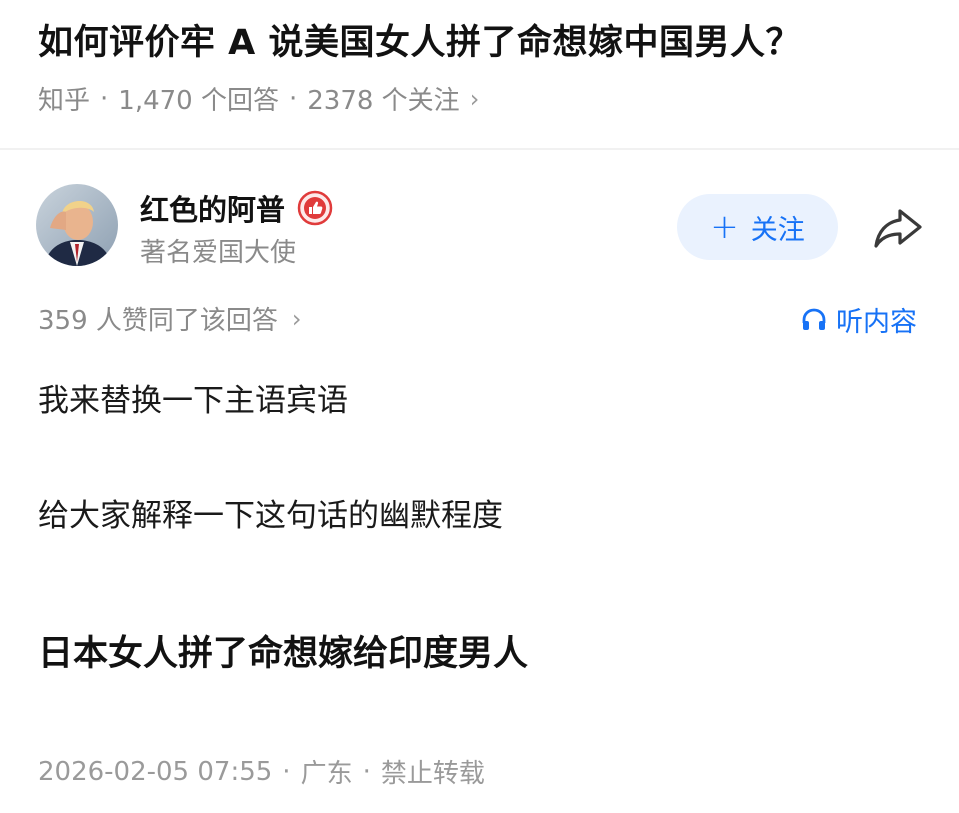 The width and height of the screenshot is (959, 813). I want to click on source-label: 知乎, so click(64, 101).